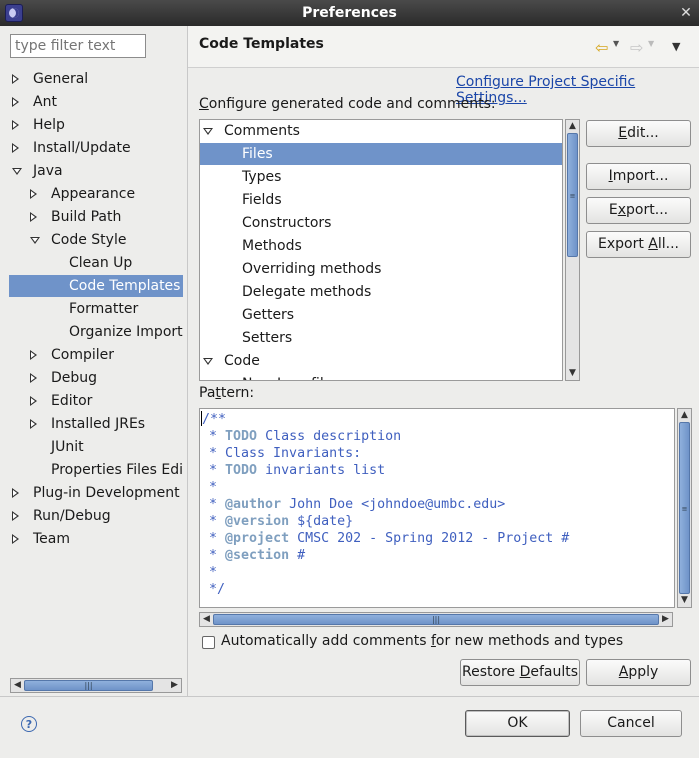 This screenshot has width=699, height=758. I want to click on template-item: Getters, so click(381, 315).